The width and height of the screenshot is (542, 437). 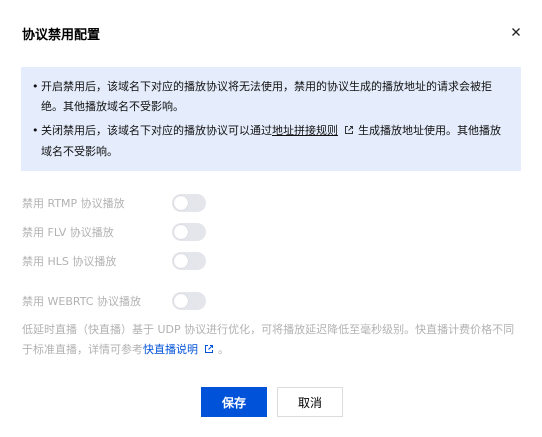 I want to click on hls-disable-toggle, so click(x=189, y=261).